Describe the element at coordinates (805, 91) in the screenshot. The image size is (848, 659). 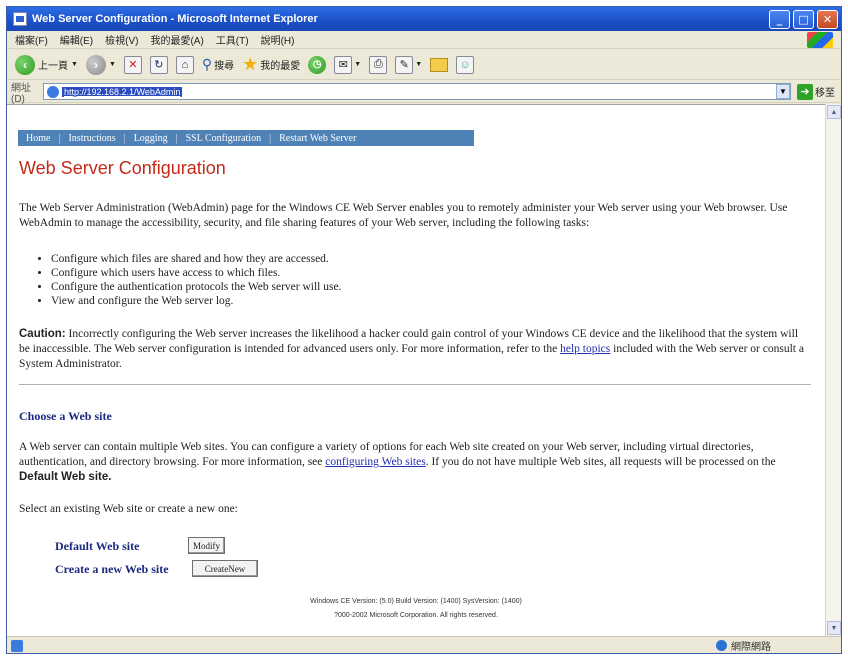
I see `go-arrow-icon: ➜` at that location.